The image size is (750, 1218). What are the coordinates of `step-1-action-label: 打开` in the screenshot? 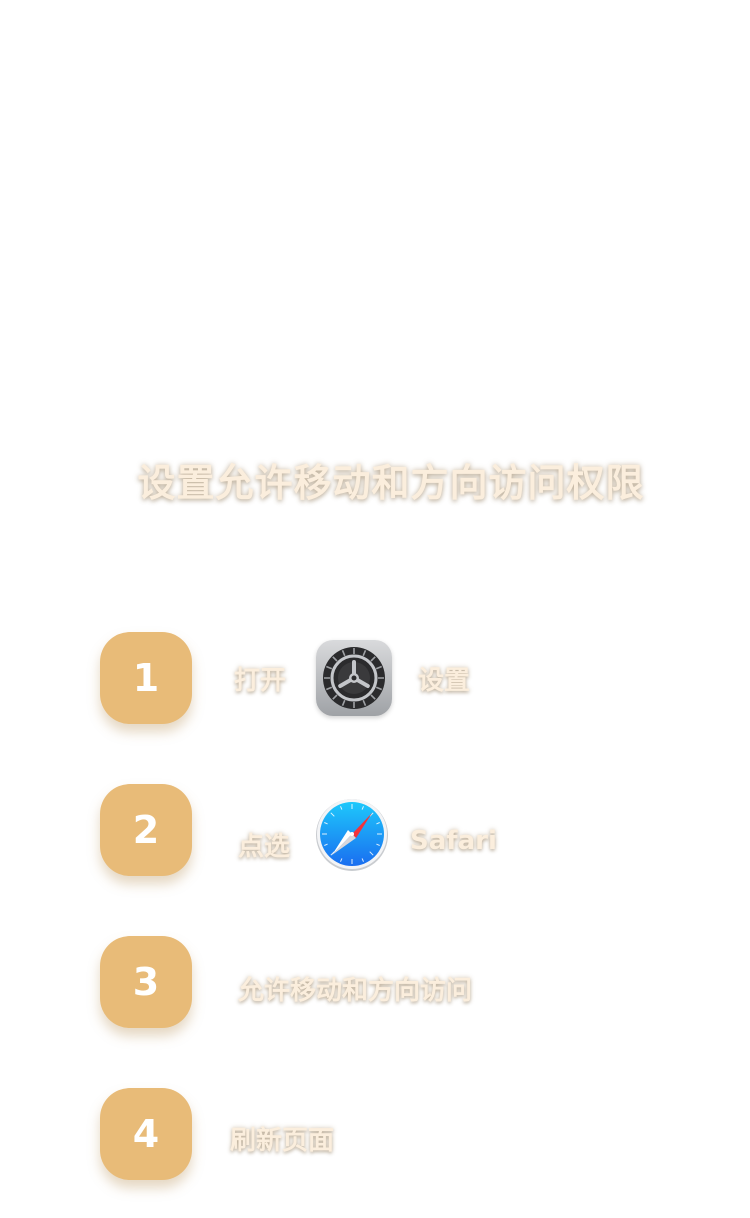 It's located at (260, 681).